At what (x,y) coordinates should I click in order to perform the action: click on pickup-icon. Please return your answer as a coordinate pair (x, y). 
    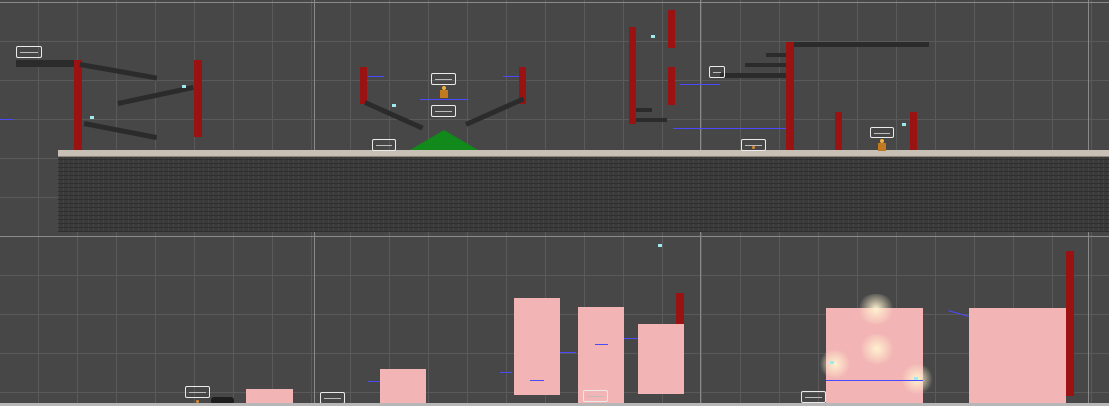
    Looking at the image, I should click on (753, 147).